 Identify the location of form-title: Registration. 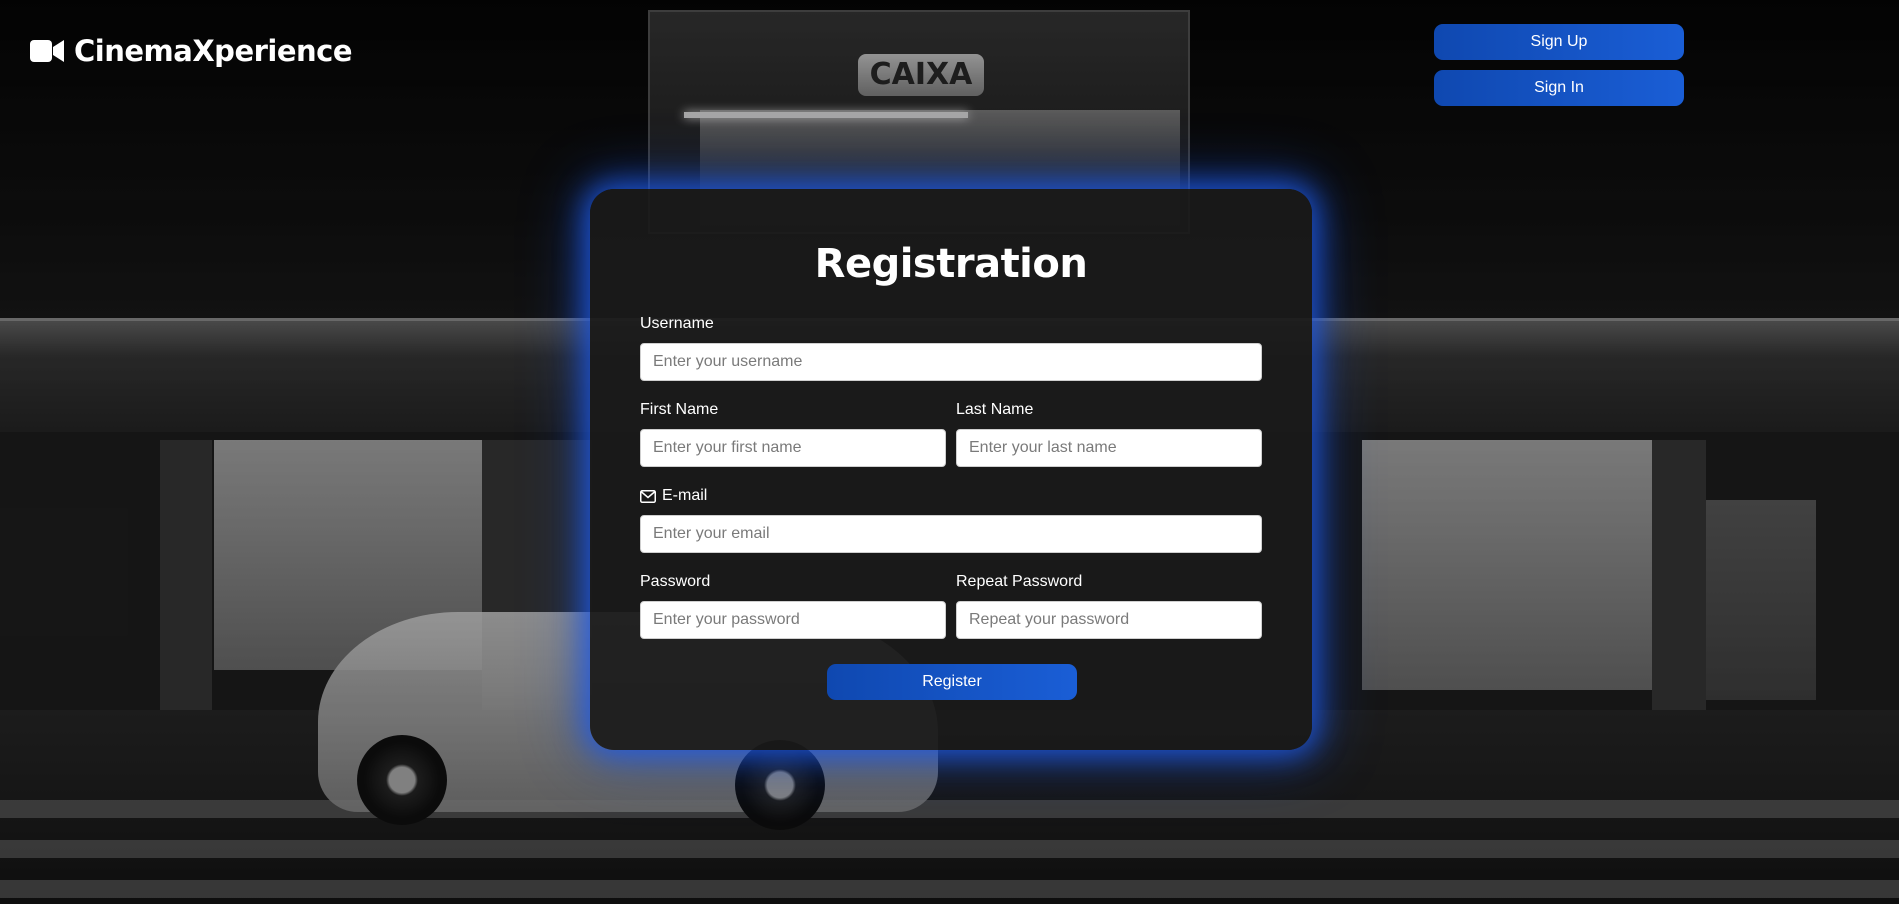
(951, 264).